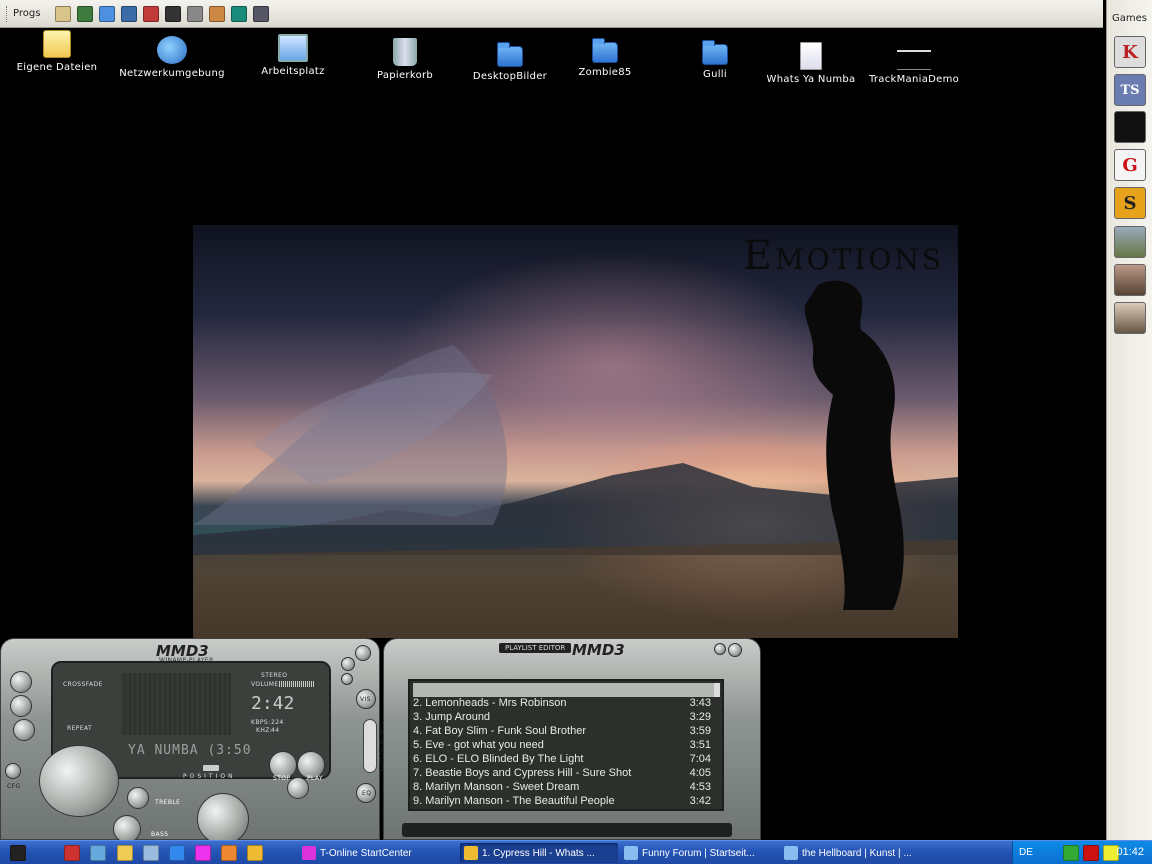  I want to click on playlist-track: 6. ELO - ELO Blinded By The Light 7:04, so click(566, 760).